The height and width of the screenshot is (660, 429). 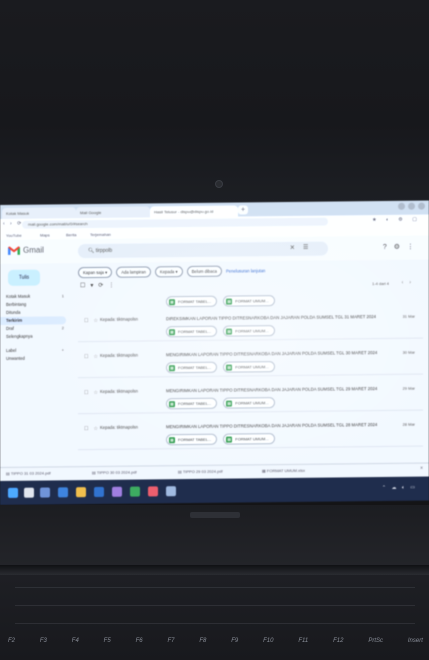 I want to click on chrome-icon, so click(x=135, y=491).